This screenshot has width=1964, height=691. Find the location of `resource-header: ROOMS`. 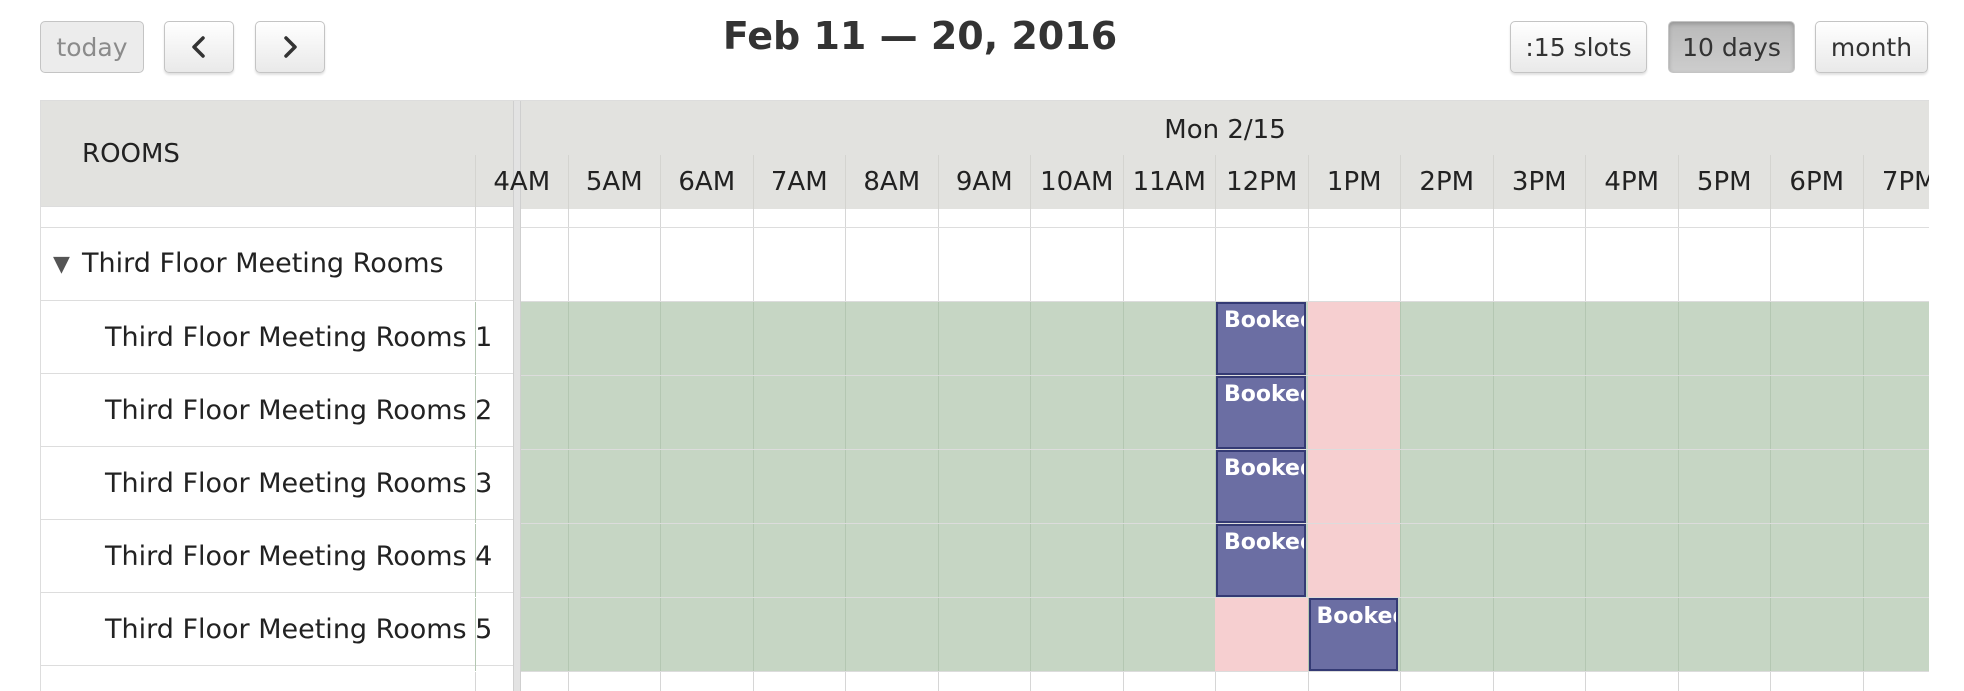

resource-header: ROOMS is located at coordinates (277, 154).